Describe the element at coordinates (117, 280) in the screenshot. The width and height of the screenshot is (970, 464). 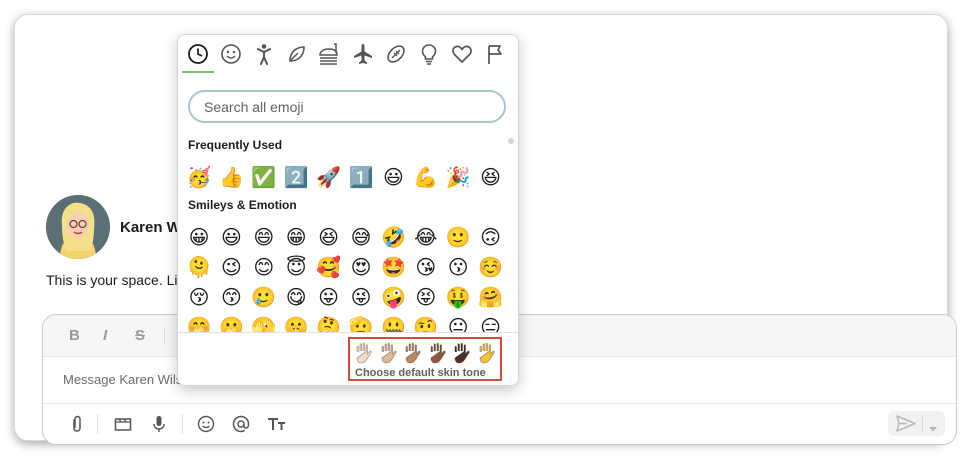
I see `intro-text: This is your space. List` at that location.